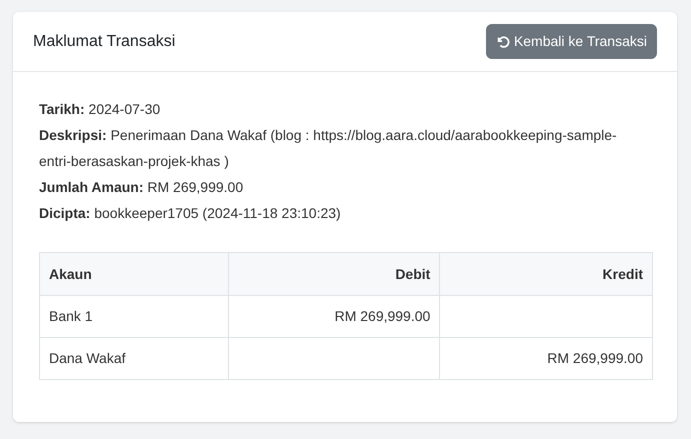 This screenshot has width=691, height=439. What do you see at coordinates (190, 213) in the screenshot?
I see `detail-text: Dicipta: bookkeeper1705 (2024-11-18 23:10:23)` at bounding box center [190, 213].